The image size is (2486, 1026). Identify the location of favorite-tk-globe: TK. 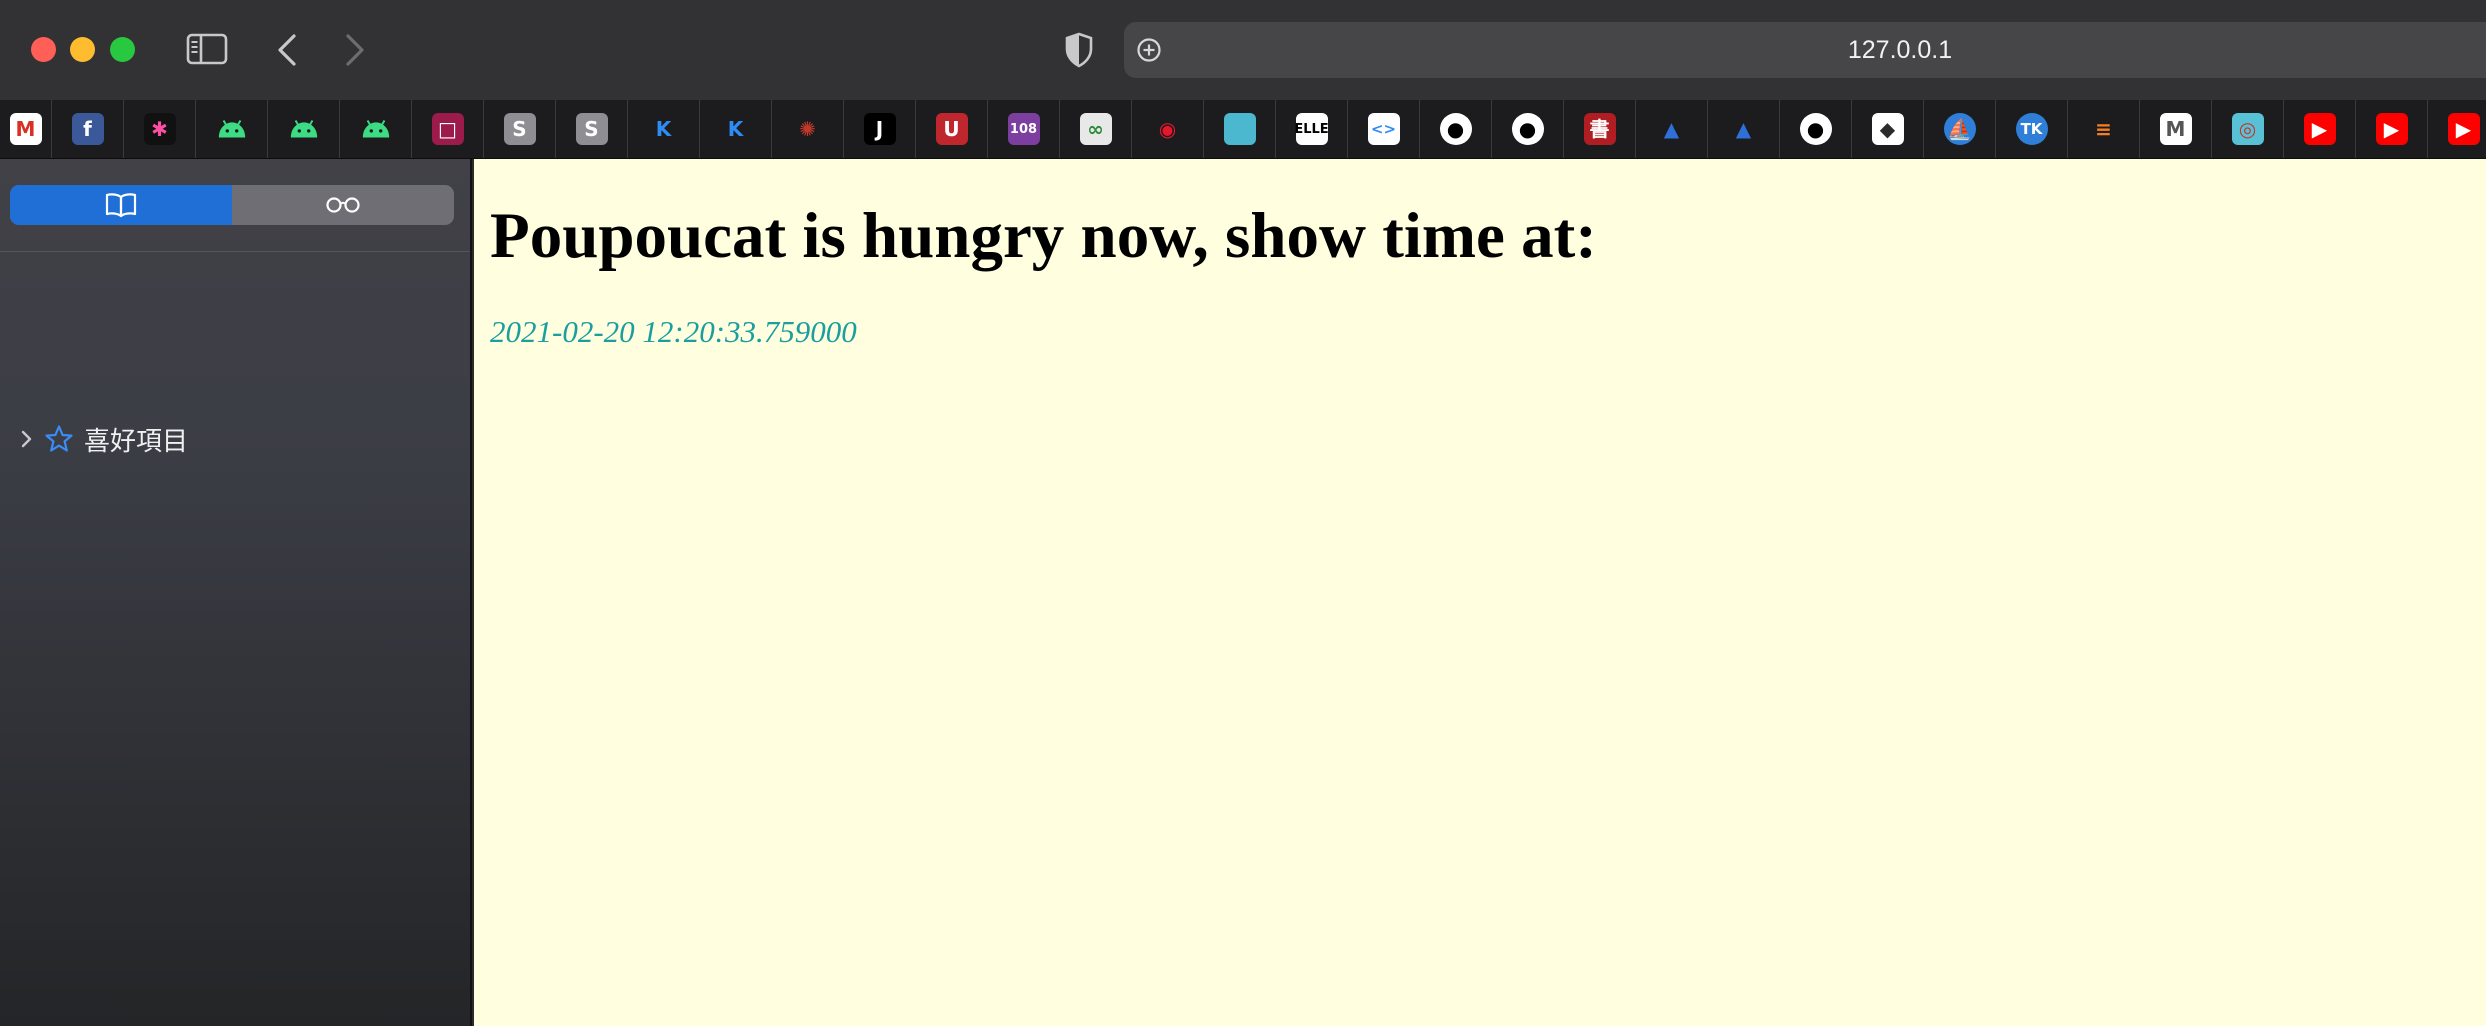
(2032, 129).